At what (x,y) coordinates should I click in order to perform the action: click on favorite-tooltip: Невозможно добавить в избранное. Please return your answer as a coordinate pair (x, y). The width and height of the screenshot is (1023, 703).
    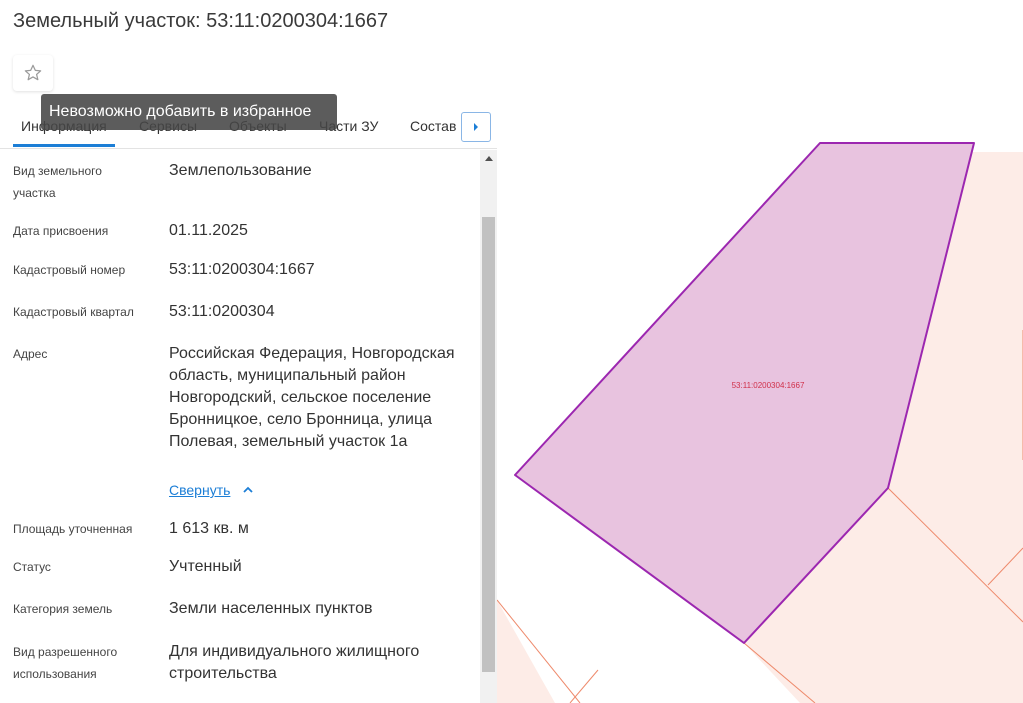
    Looking at the image, I should click on (189, 112).